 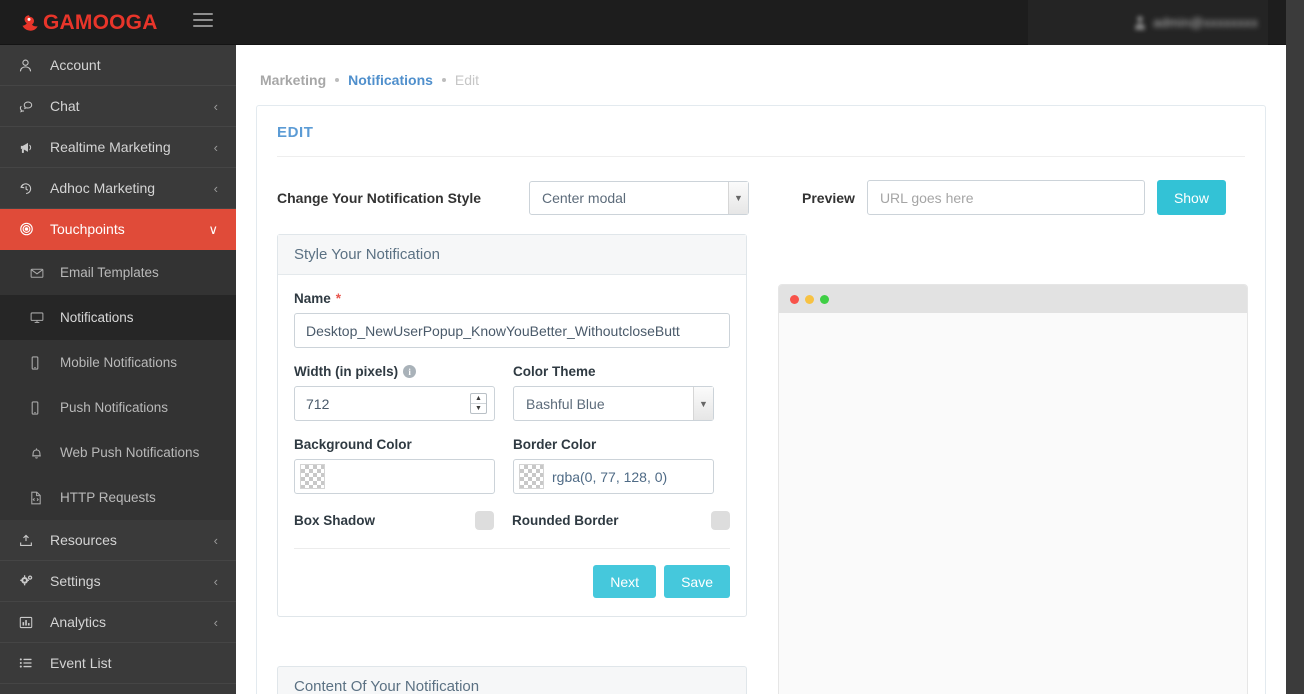 What do you see at coordinates (295, 132) in the screenshot?
I see `page-title: EDIT` at bounding box center [295, 132].